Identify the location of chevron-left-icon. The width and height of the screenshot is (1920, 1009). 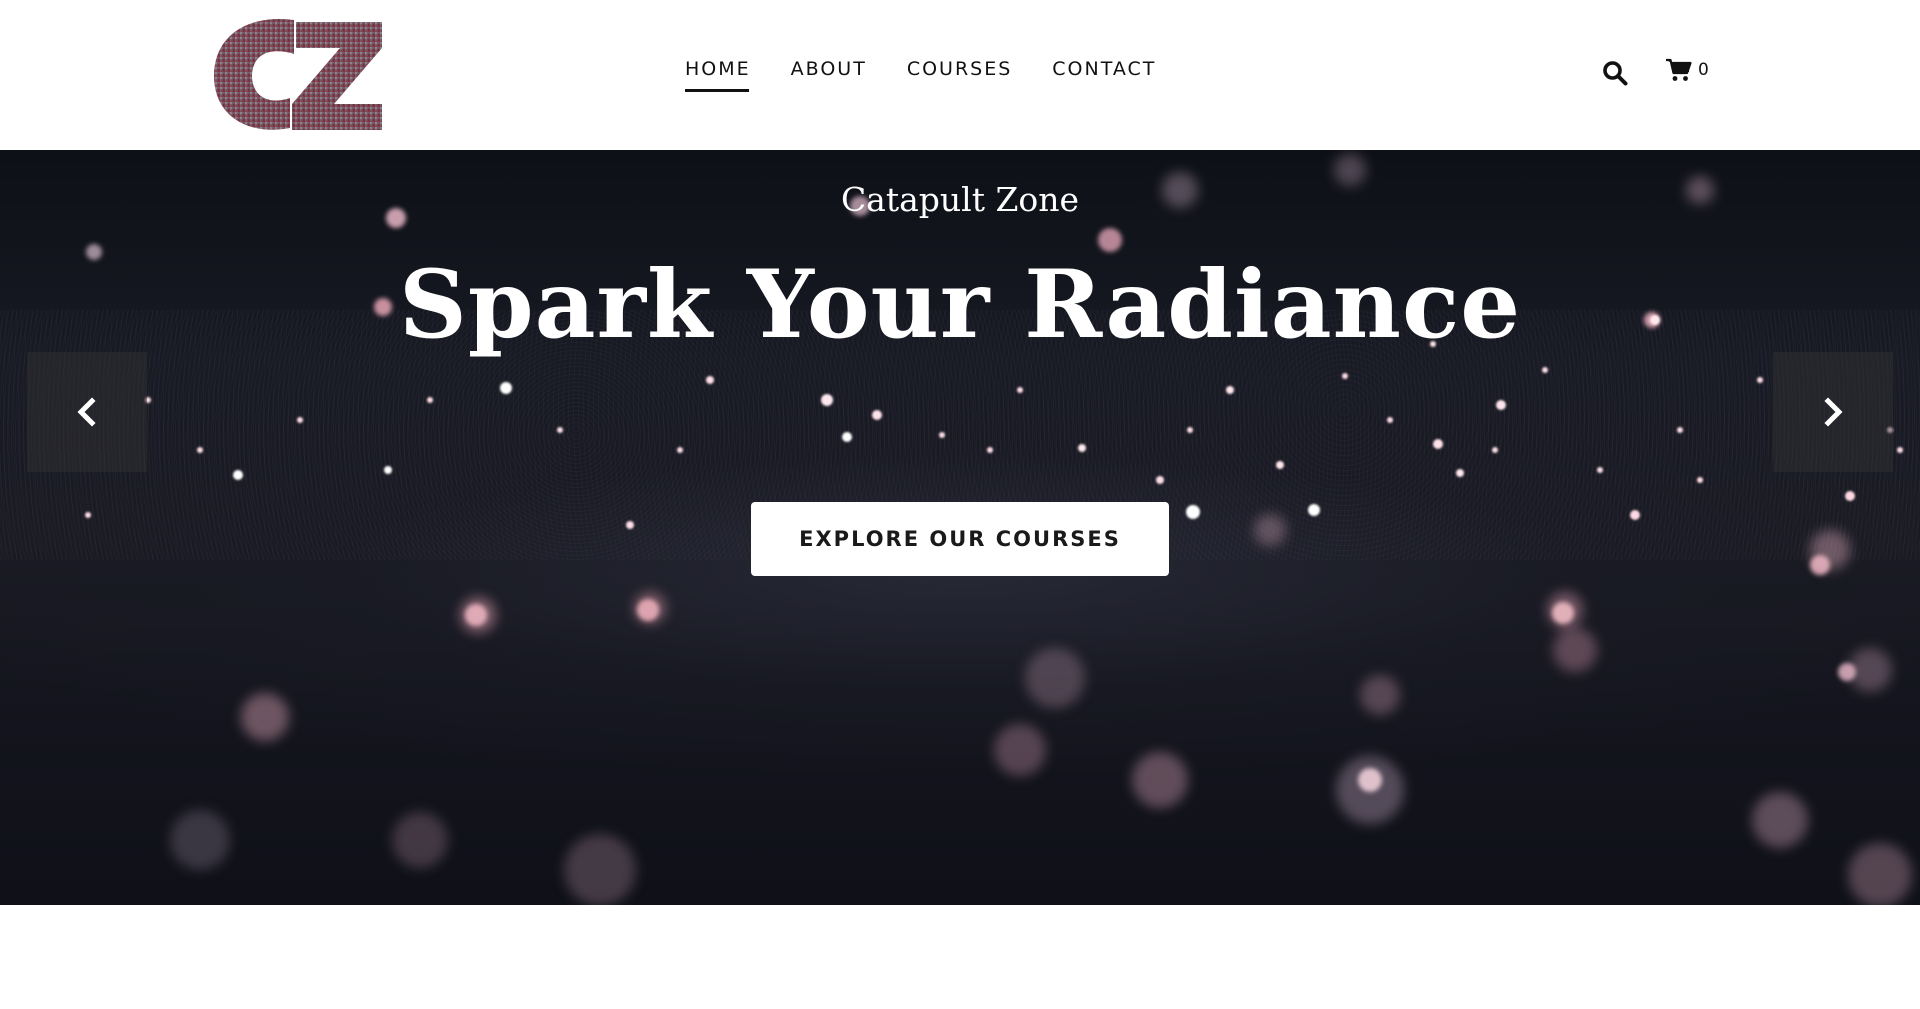
(86, 412).